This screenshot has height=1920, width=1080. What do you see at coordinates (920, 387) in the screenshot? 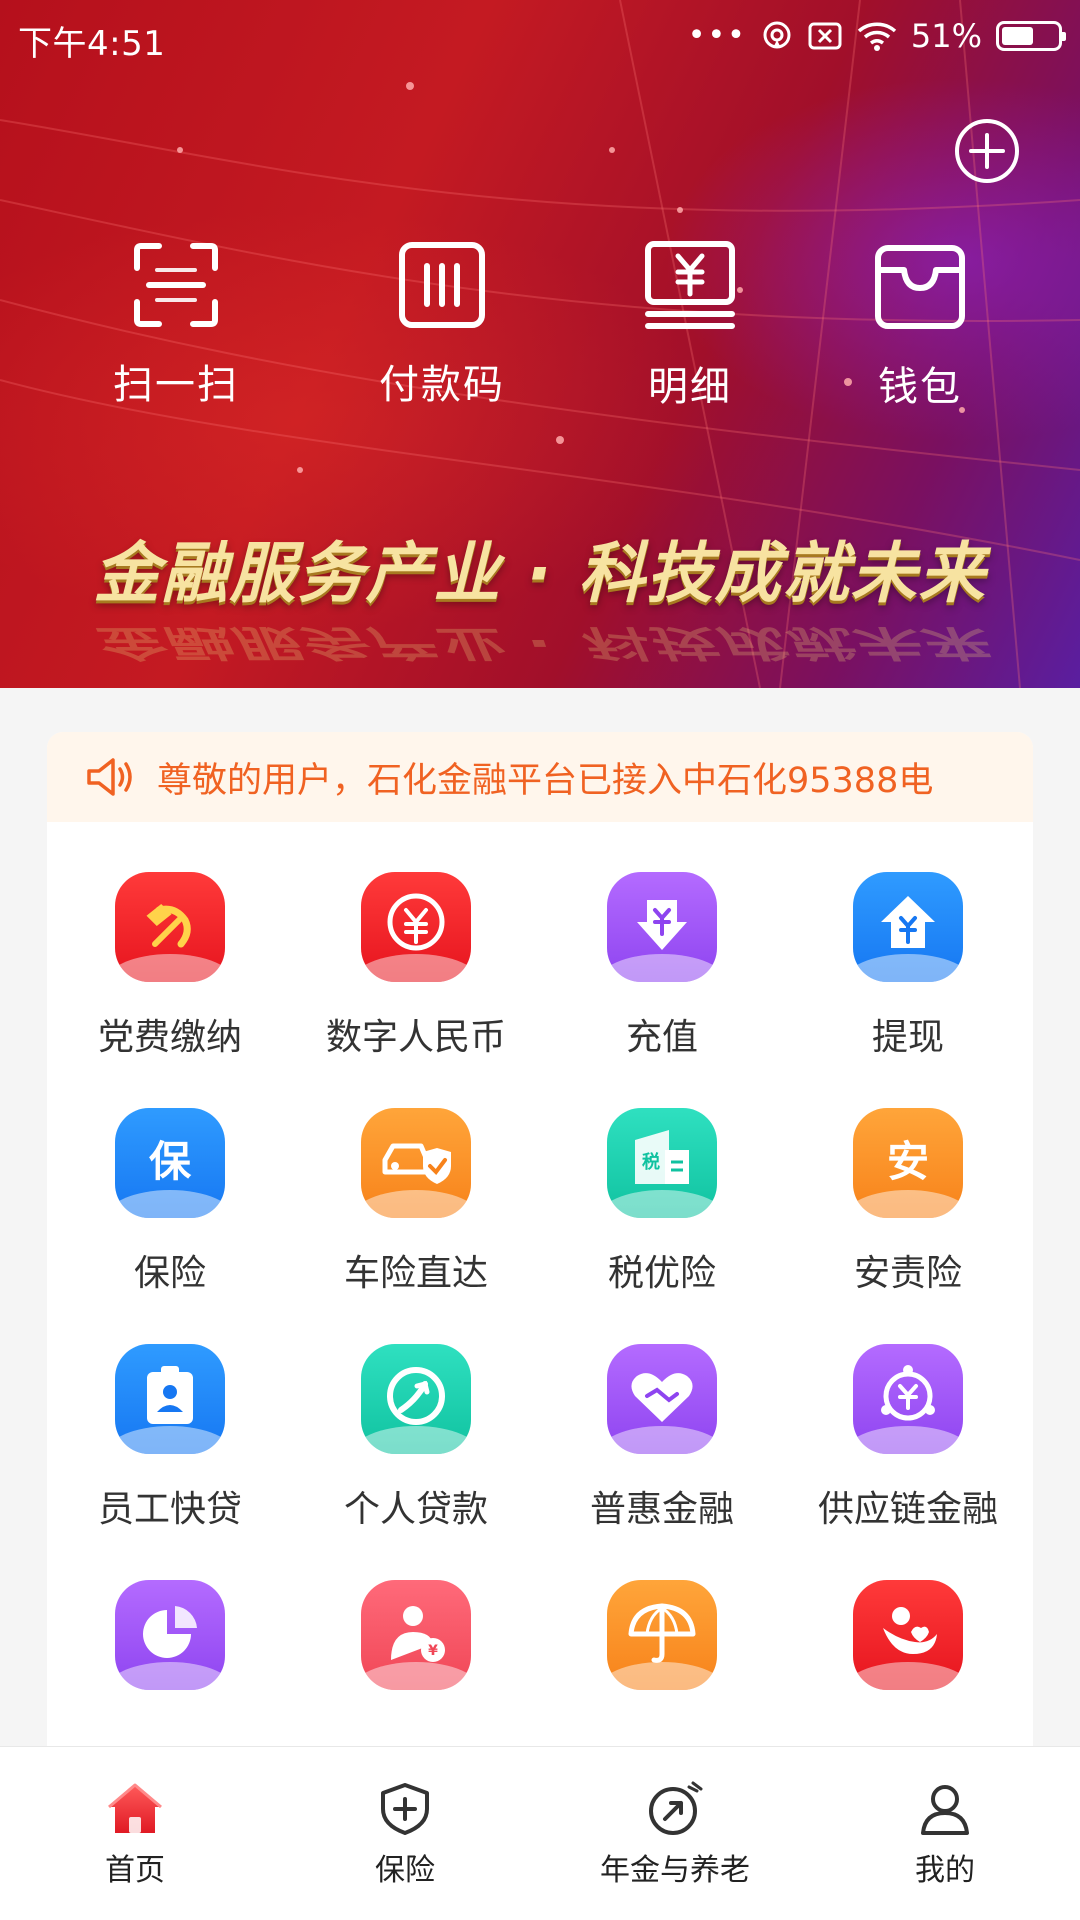
I see `quick-action-label: 钱包` at bounding box center [920, 387].